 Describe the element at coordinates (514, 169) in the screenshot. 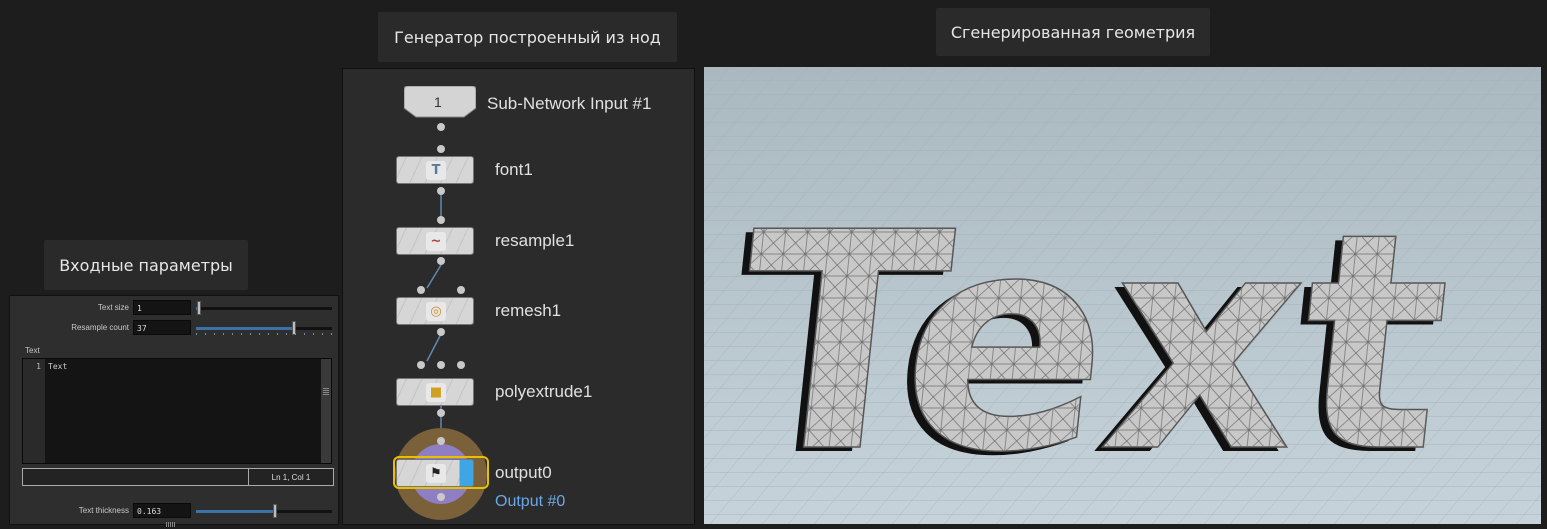

I see `node-label-font1: font1` at that location.